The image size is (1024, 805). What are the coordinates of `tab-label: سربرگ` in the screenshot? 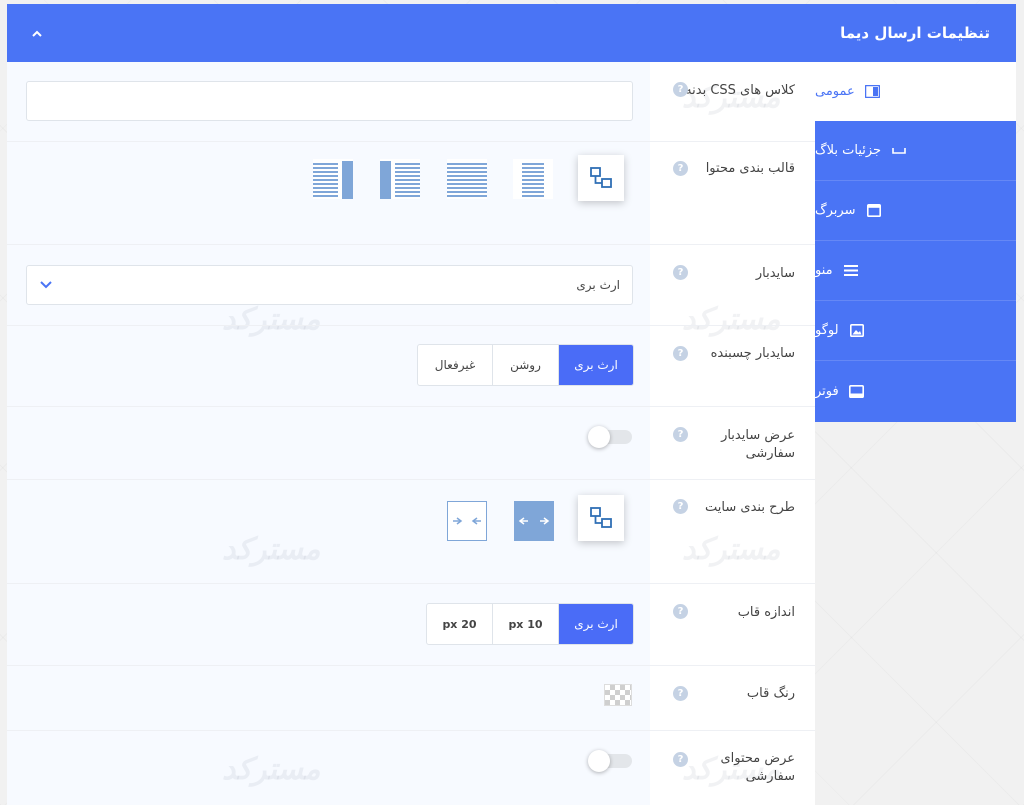 It's located at (835, 210).